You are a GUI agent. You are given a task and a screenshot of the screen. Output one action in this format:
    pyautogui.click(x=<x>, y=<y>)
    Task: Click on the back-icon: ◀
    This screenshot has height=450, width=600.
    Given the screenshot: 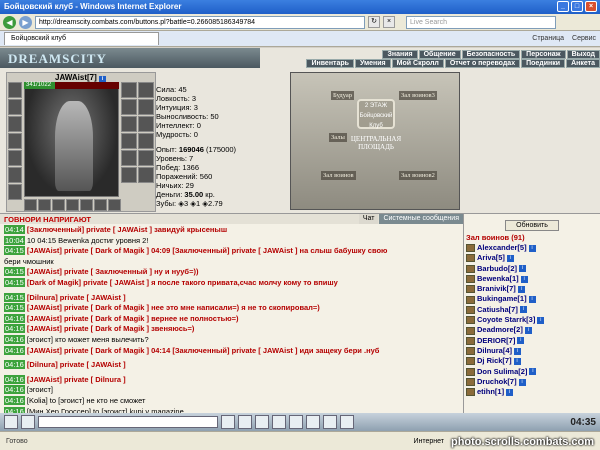 What is the action you would take?
    pyautogui.click(x=9, y=22)
    